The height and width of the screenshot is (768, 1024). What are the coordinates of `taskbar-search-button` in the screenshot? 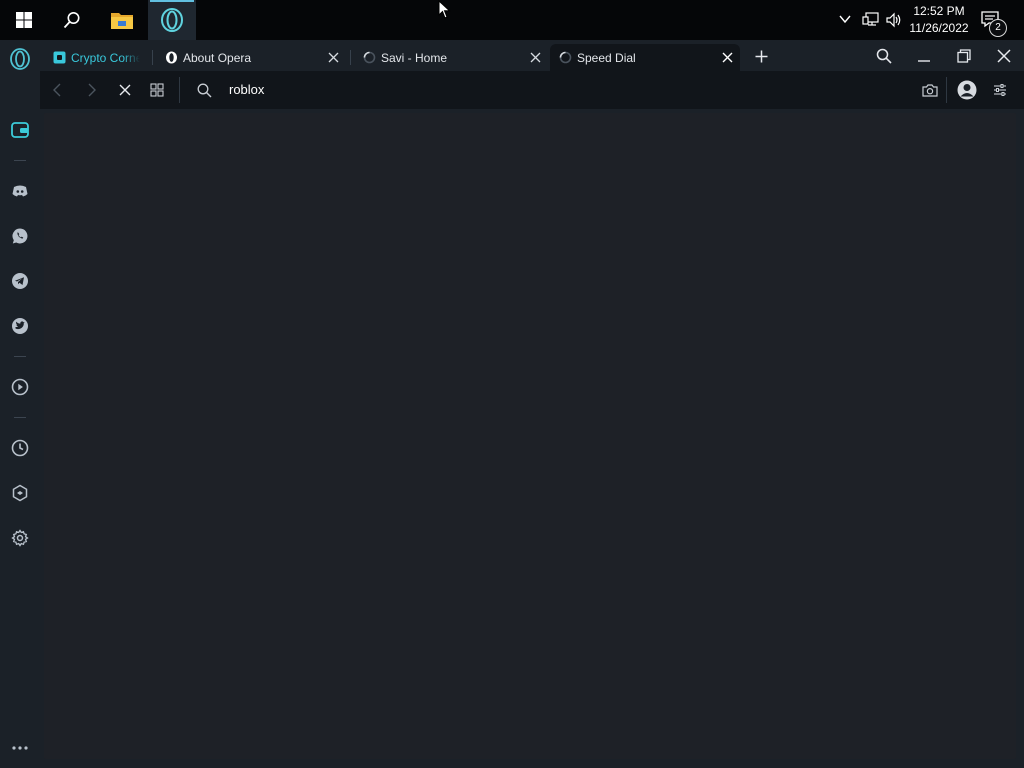 It's located at (72, 20).